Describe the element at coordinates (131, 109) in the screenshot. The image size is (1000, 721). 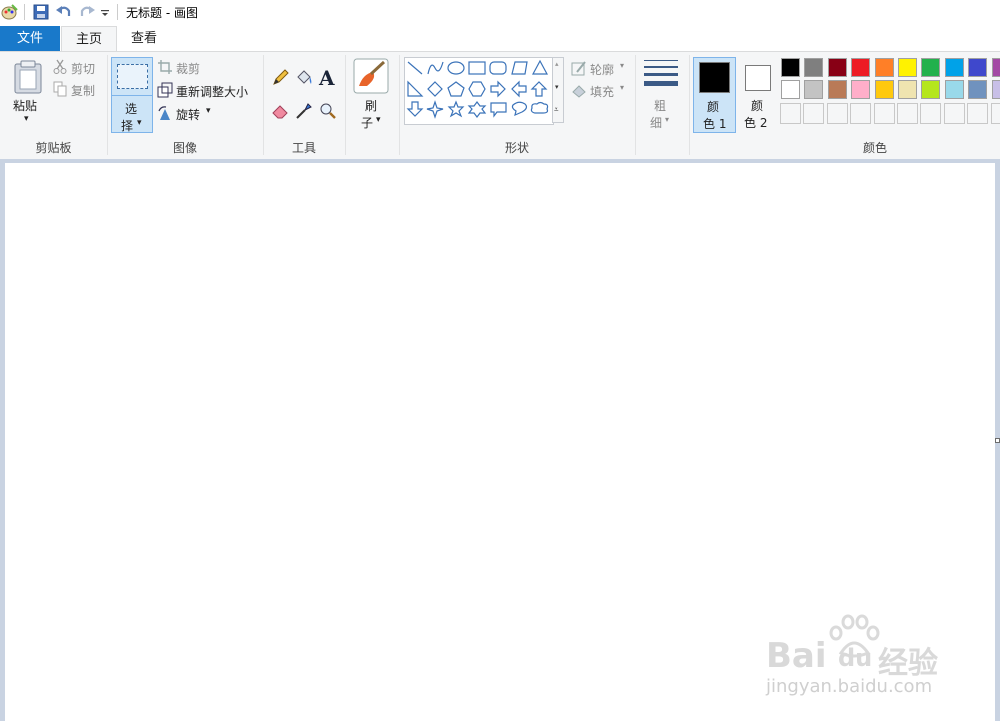
I see `select-label-1: 选` at that location.